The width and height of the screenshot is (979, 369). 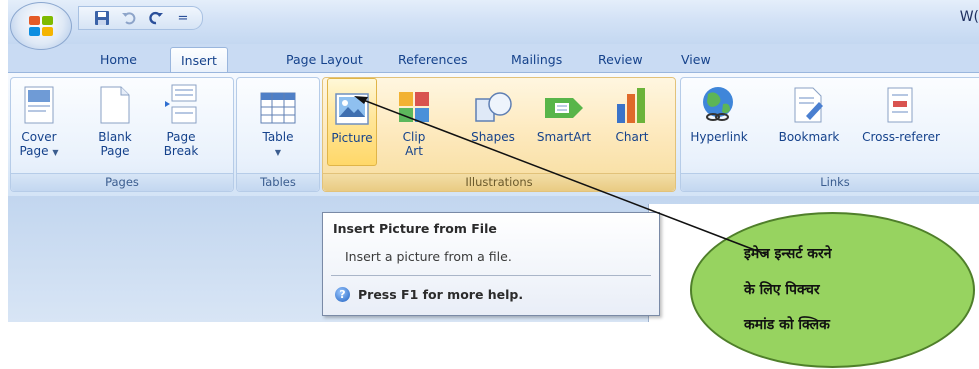 What do you see at coordinates (115, 104) in the screenshot?
I see `blank-page-icon` at bounding box center [115, 104].